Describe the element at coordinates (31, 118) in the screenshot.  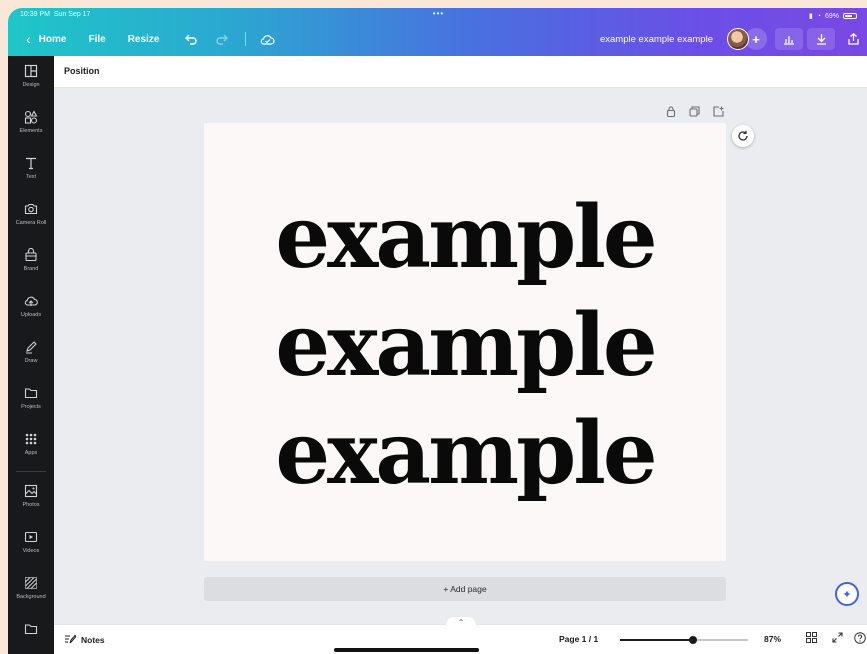
I see `shapes-icon` at that location.